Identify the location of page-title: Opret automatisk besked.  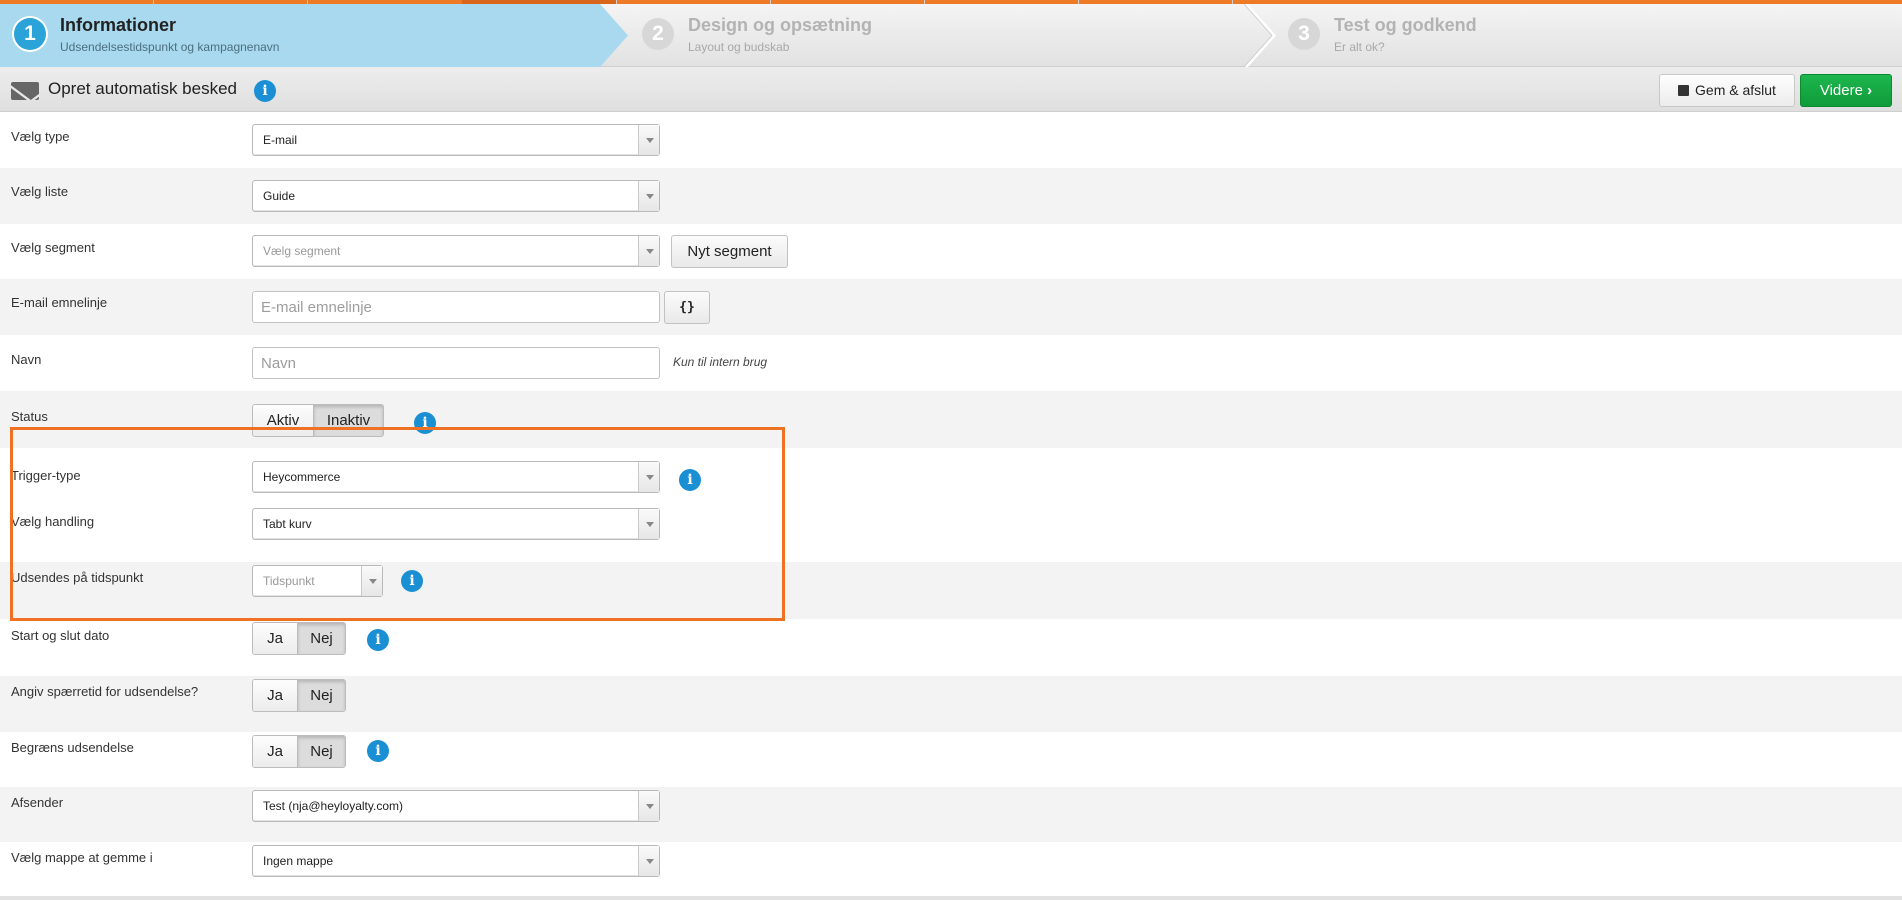
(142, 88).